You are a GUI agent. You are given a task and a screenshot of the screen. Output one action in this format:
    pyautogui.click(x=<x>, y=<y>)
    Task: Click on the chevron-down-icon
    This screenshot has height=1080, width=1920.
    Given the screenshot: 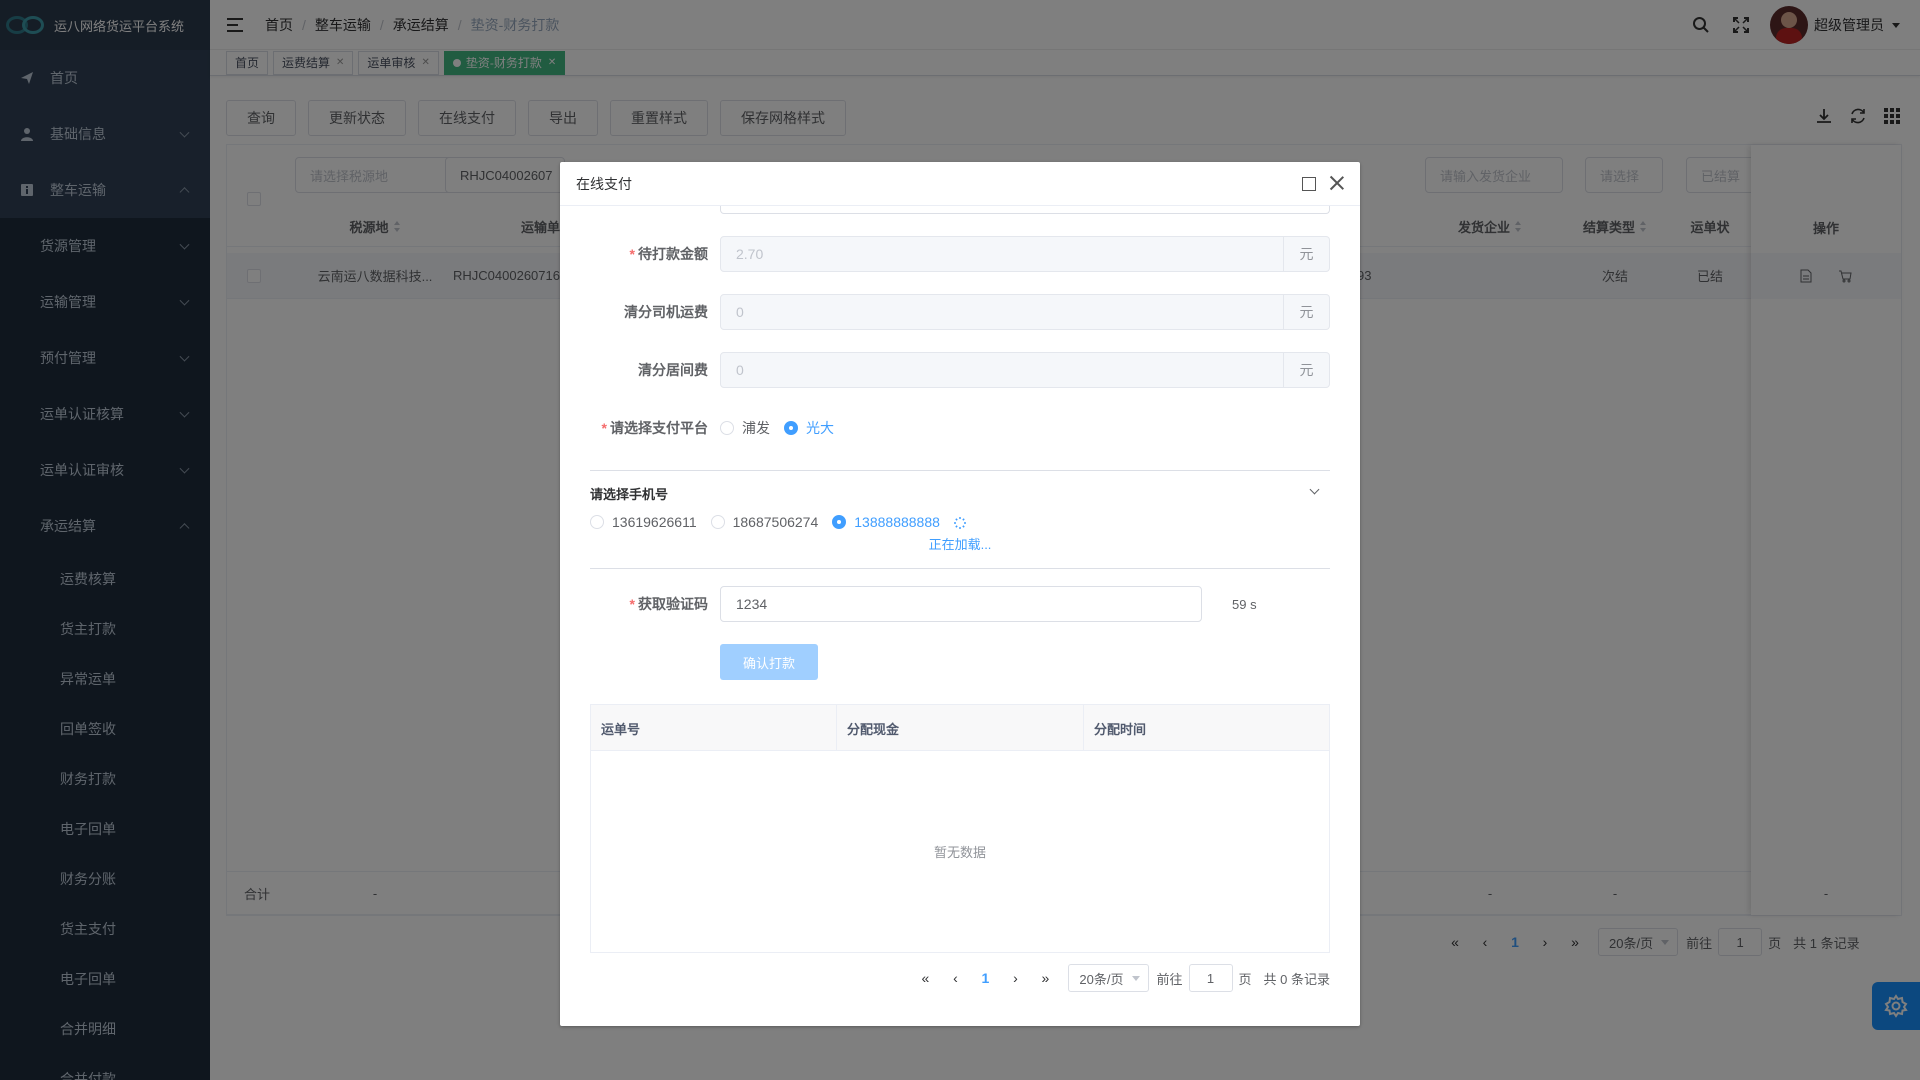 What is the action you would take?
    pyautogui.click(x=1314, y=489)
    